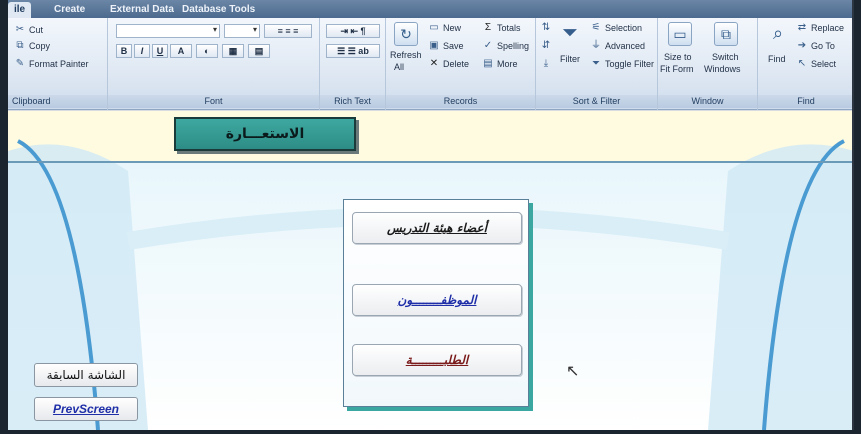 The width and height of the screenshot is (861, 434). Describe the element at coordinates (815, 46) in the screenshot. I see `goto-button: ➔ Go To` at that location.